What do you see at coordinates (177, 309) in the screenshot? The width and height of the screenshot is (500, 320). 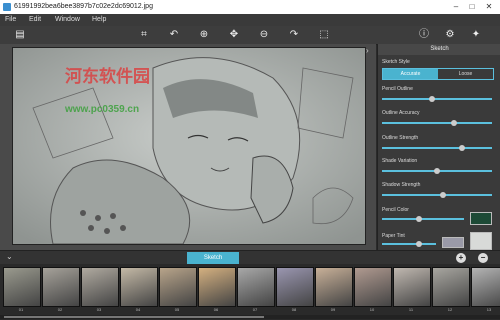 I see `preset-thumbnail-label: 05` at bounding box center [177, 309].